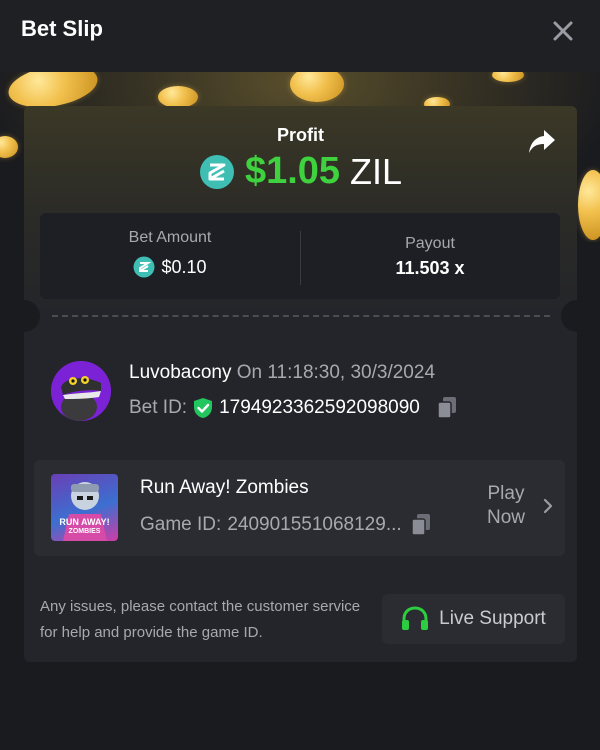  Describe the element at coordinates (542, 141) in the screenshot. I see `share-icon` at that location.